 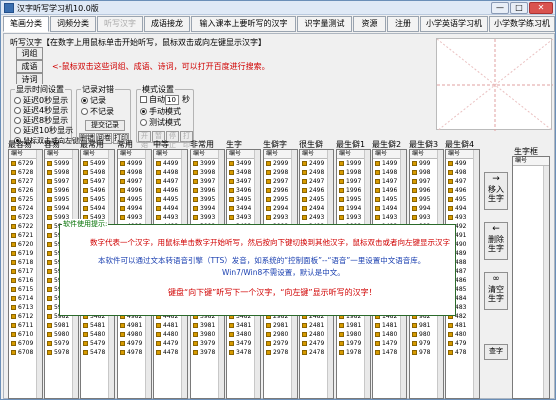 I want to click on item-number: 999, so click(x=425, y=163).